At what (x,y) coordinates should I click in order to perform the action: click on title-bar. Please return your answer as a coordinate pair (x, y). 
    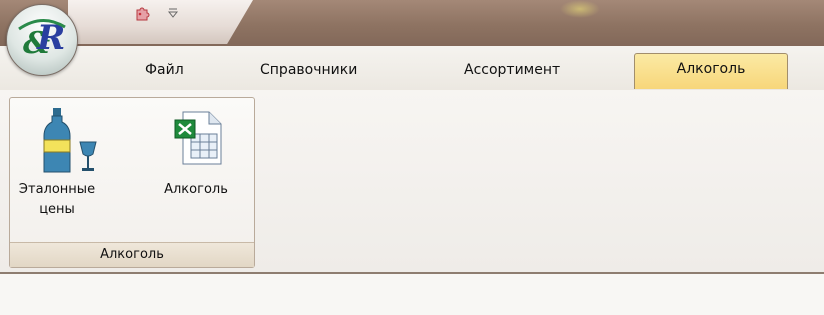
    Looking at the image, I should click on (412, 23).